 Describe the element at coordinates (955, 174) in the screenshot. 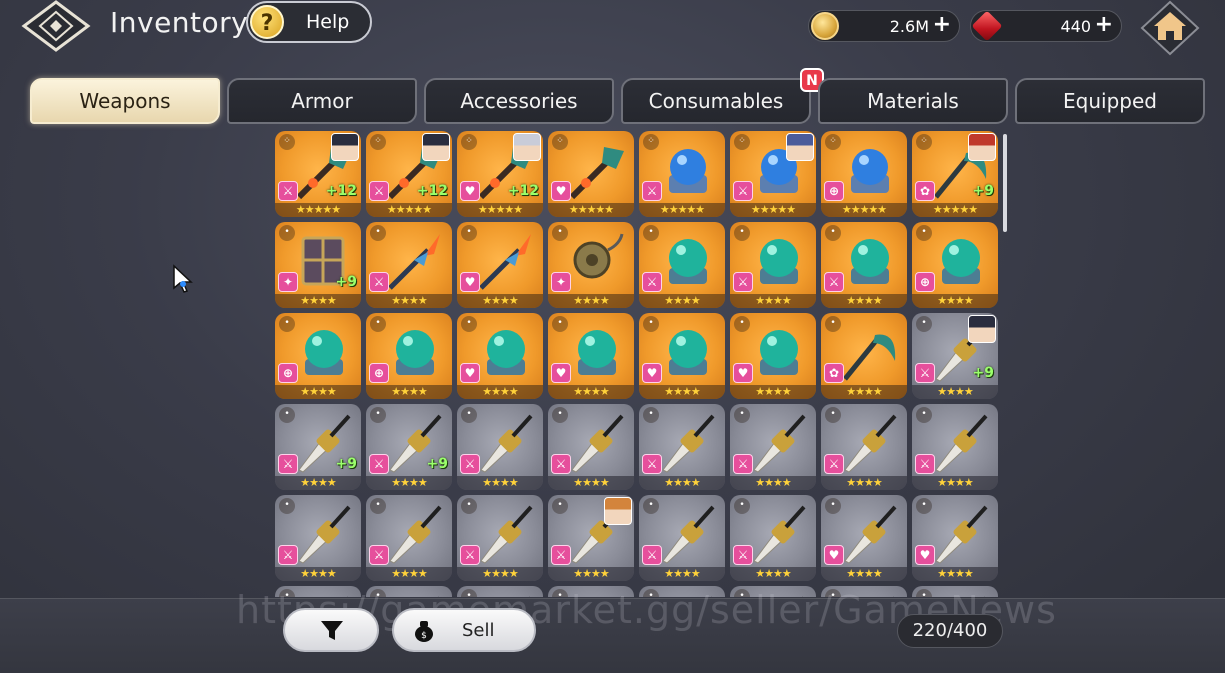

I see `inventory-item: ★★★★★ ⁘ ✿ +9` at that location.